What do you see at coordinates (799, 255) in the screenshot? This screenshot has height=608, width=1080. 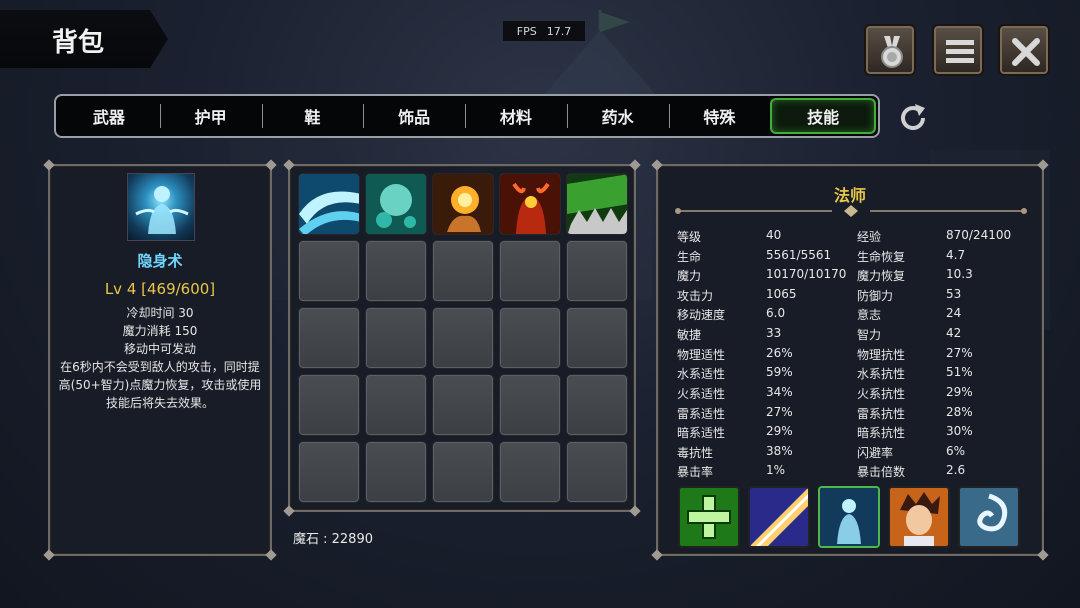 I see `stat-value: 5561/5561` at bounding box center [799, 255].